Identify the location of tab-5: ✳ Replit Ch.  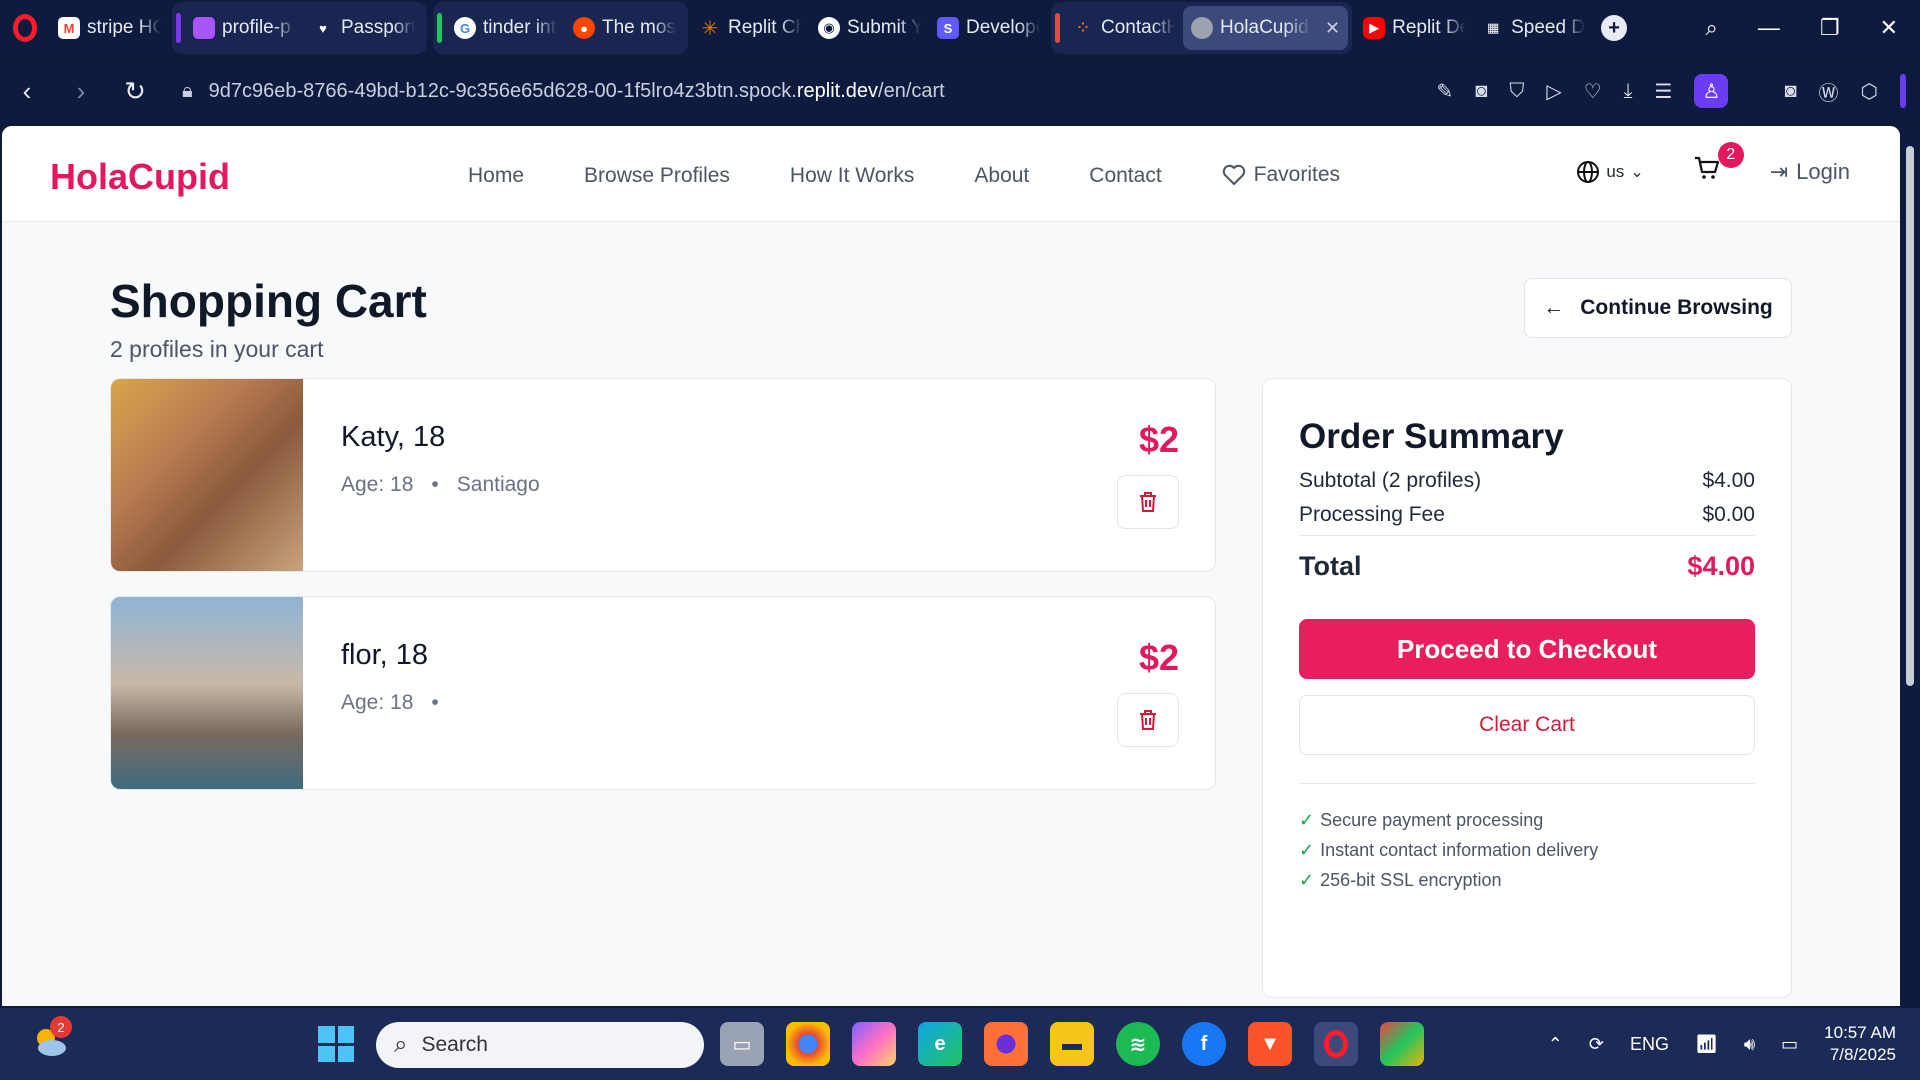
(750, 28).